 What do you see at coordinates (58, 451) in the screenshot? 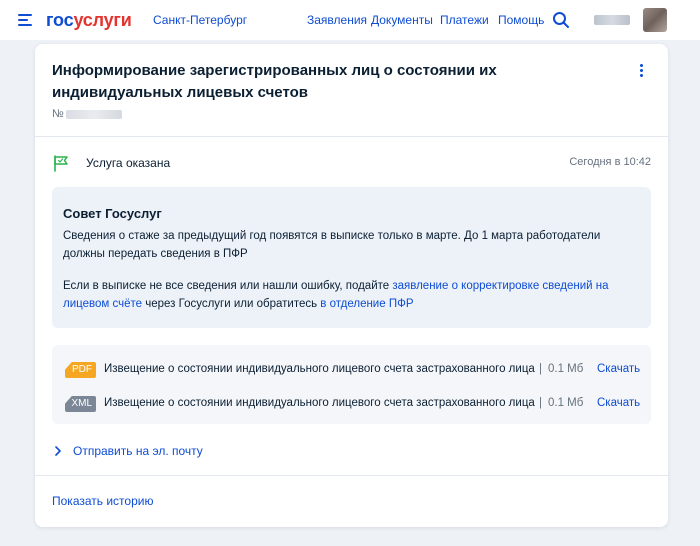
I see `chevron-right-icon` at bounding box center [58, 451].